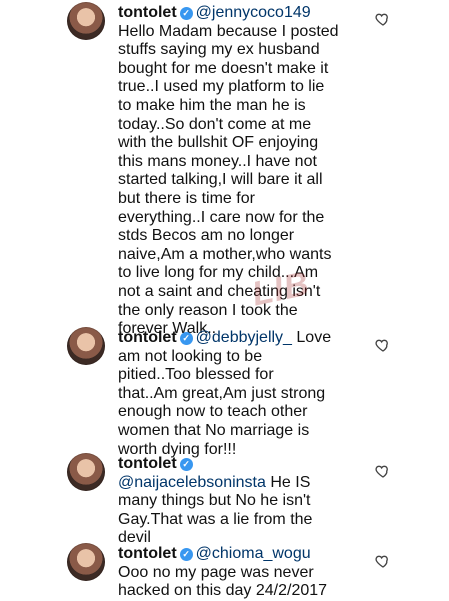 This screenshot has width=449, height=601. I want to click on comment-mention: @chioma_wogu, so click(253, 553).